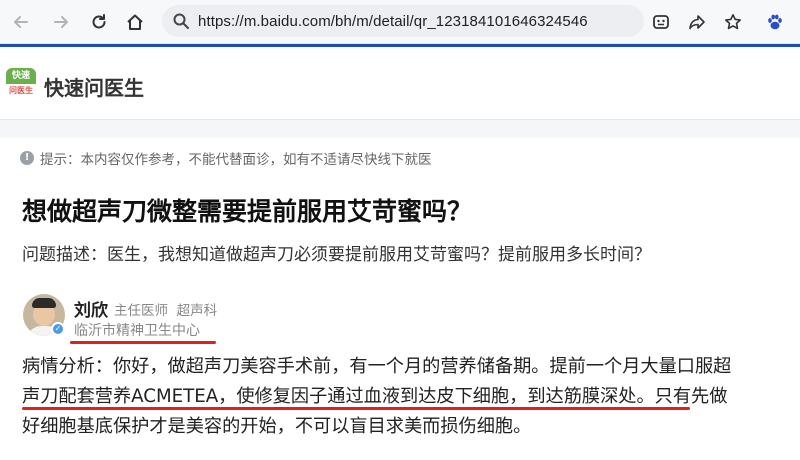  I want to click on logo-bottom-text: 问医生, so click(21, 90).